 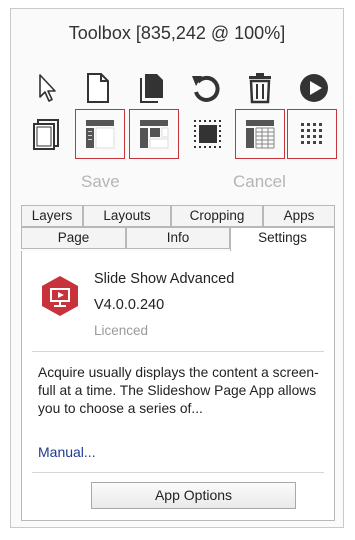 What do you see at coordinates (208, 134) in the screenshot?
I see `dotted-square-icon` at bounding box center [208, 134].